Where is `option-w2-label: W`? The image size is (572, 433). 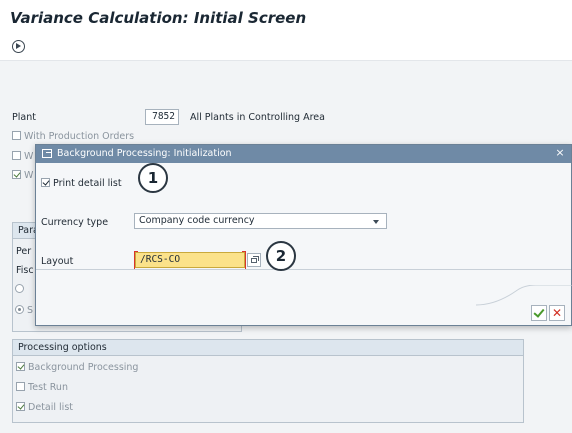 option-w2-label: W is located at coordinates (29, 175).